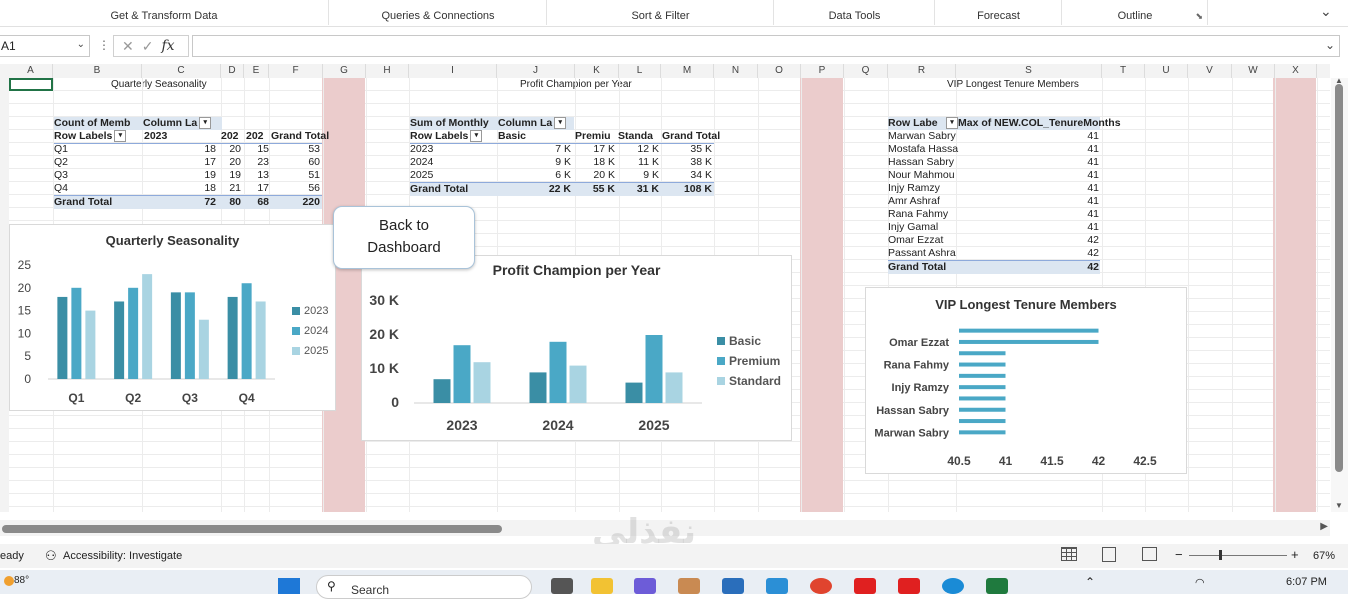 The height and width of the screenshot is (599, 1348). I want to click on pivot-row: Mostafa Hassa 41, so click(994, 149).